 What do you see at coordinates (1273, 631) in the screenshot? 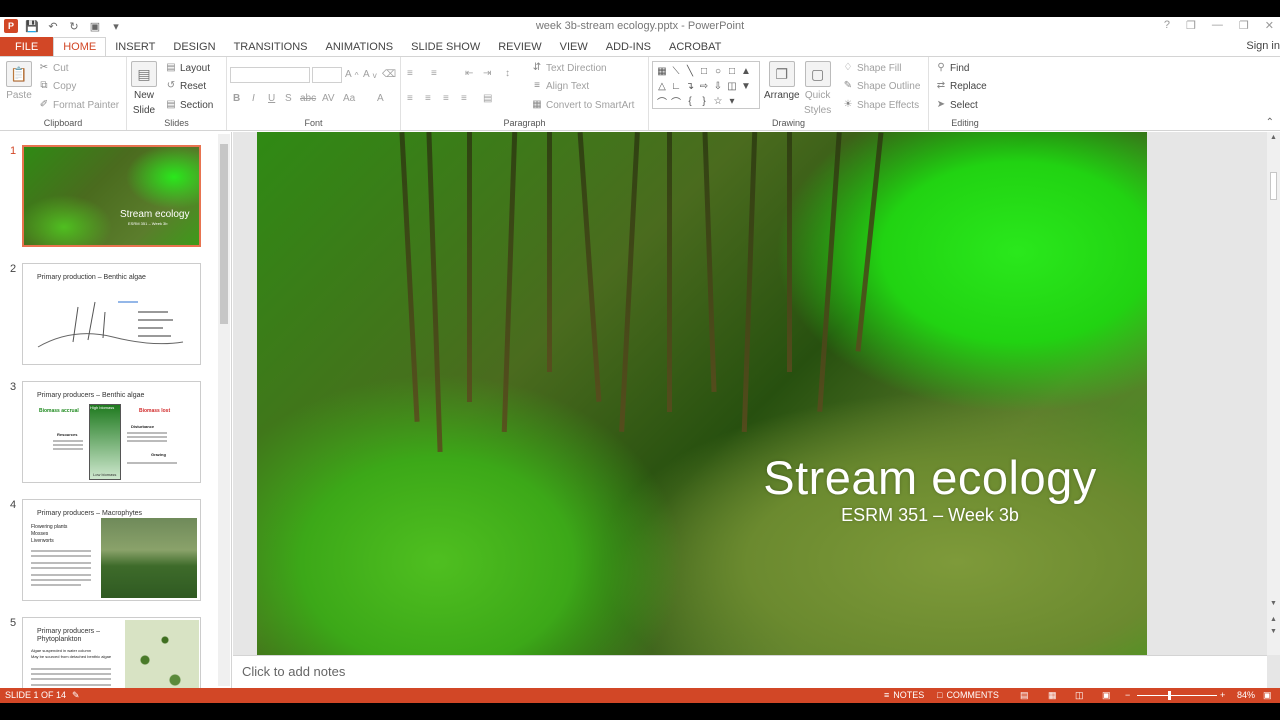
I see `next-slide-icon: ▼` at bounding box center [1273, 631].